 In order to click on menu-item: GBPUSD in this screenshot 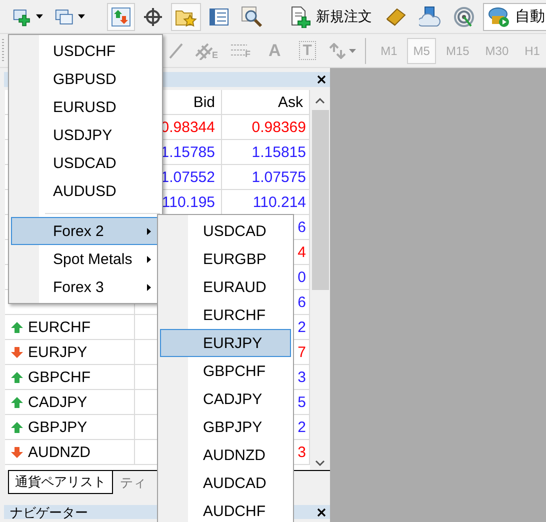, I will do `click(85, 79)`.